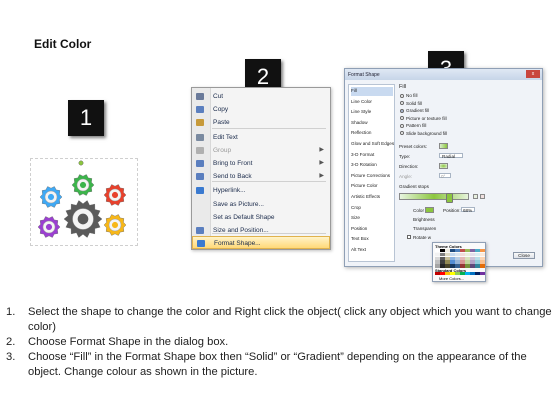  What do you see at coordinates (200, 96) in the screenshot?
I see `scissors-icon` at bounding box center [200, 96].